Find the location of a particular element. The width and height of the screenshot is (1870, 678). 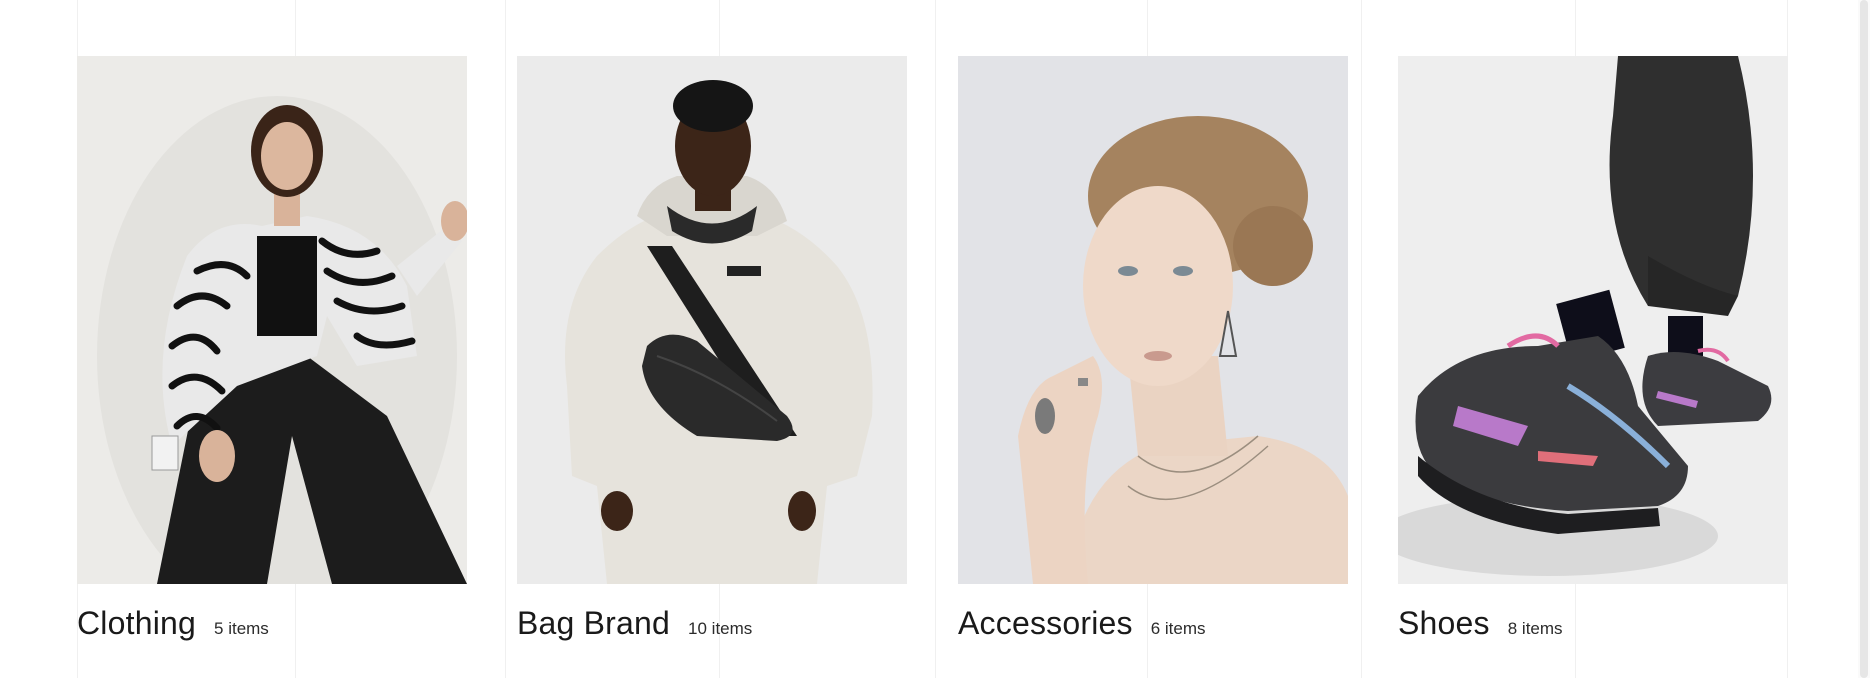

category-item-count: 6 items is located at coordinates (1178, 628).